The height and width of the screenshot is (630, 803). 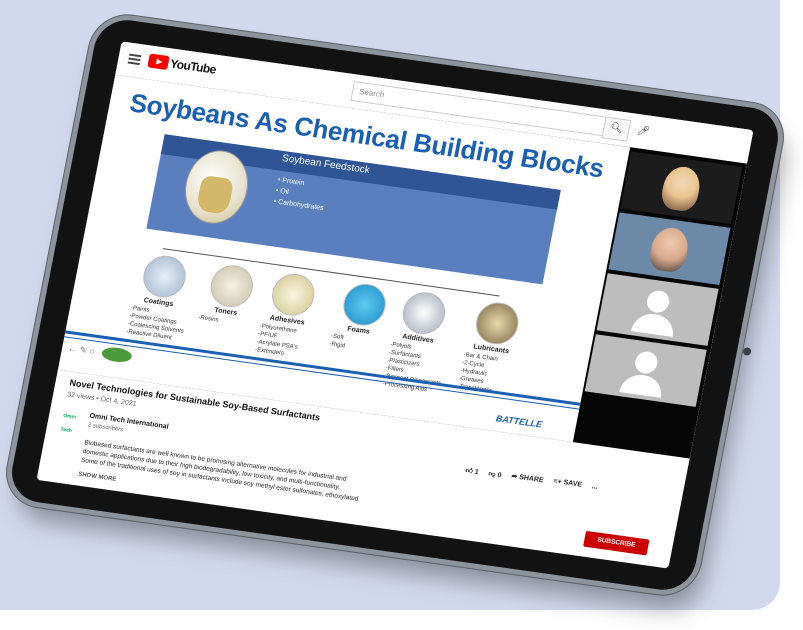 I want to click on dislike-button: 👎︎ 0, so click(x=495, y=474).